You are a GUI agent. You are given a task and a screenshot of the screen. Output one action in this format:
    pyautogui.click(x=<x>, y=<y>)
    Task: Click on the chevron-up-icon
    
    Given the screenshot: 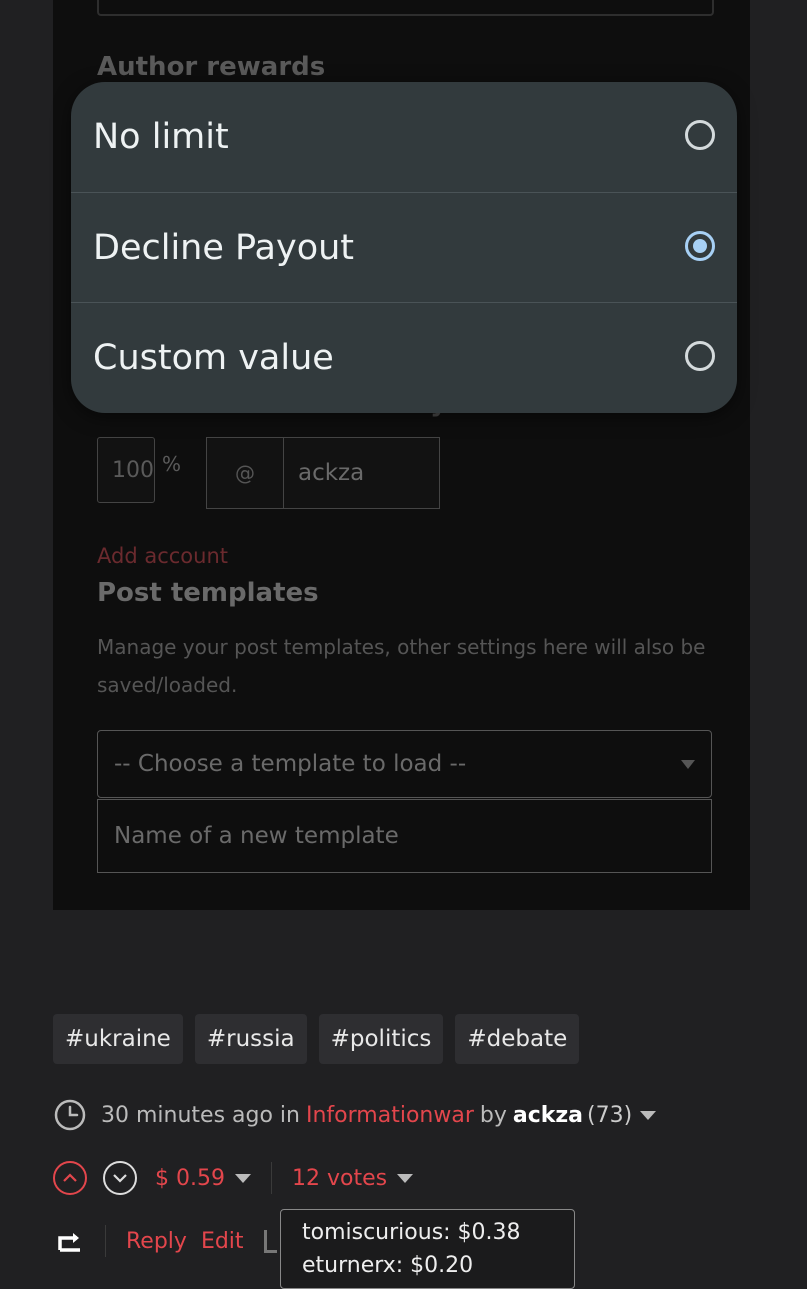 What is the action you would take?
    pyautogui.click(x=70, y=1177)
    